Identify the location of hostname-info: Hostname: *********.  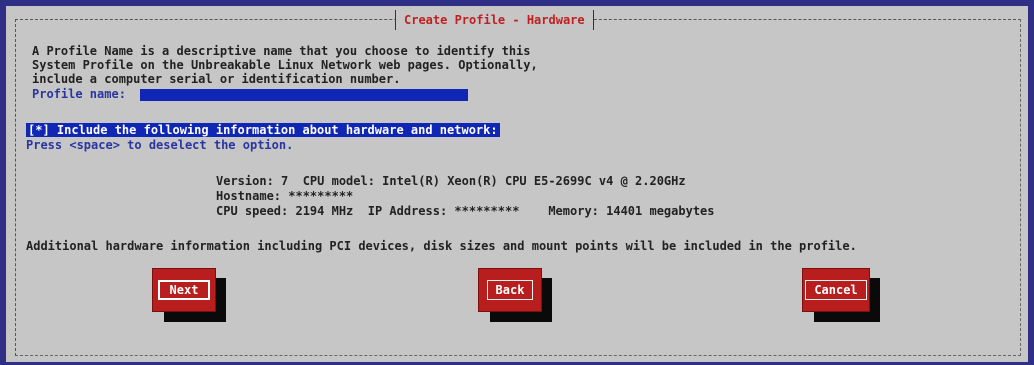
(285, 196).